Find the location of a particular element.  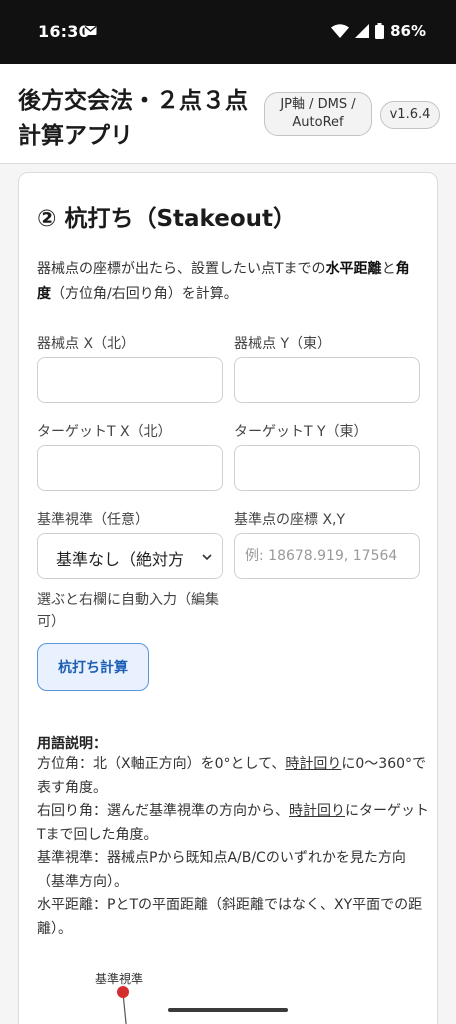

gesture-nav-handle is located at coordinates (228, 1010).